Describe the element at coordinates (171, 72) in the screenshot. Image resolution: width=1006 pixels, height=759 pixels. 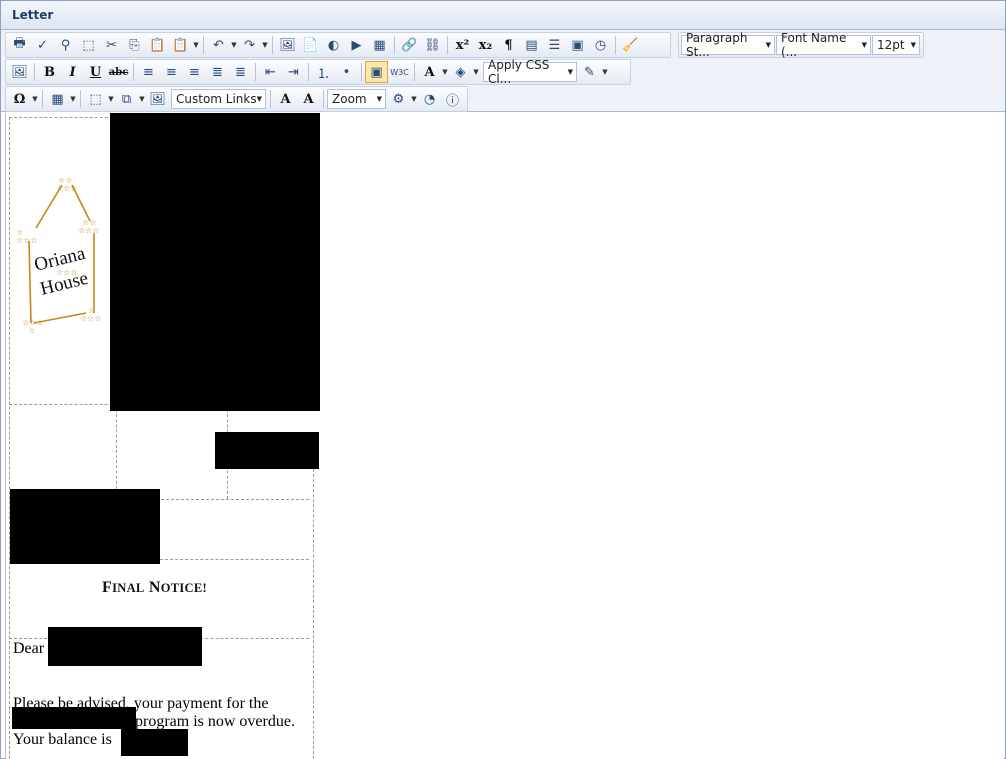
I see `align-center-icon: ≡` at that location.